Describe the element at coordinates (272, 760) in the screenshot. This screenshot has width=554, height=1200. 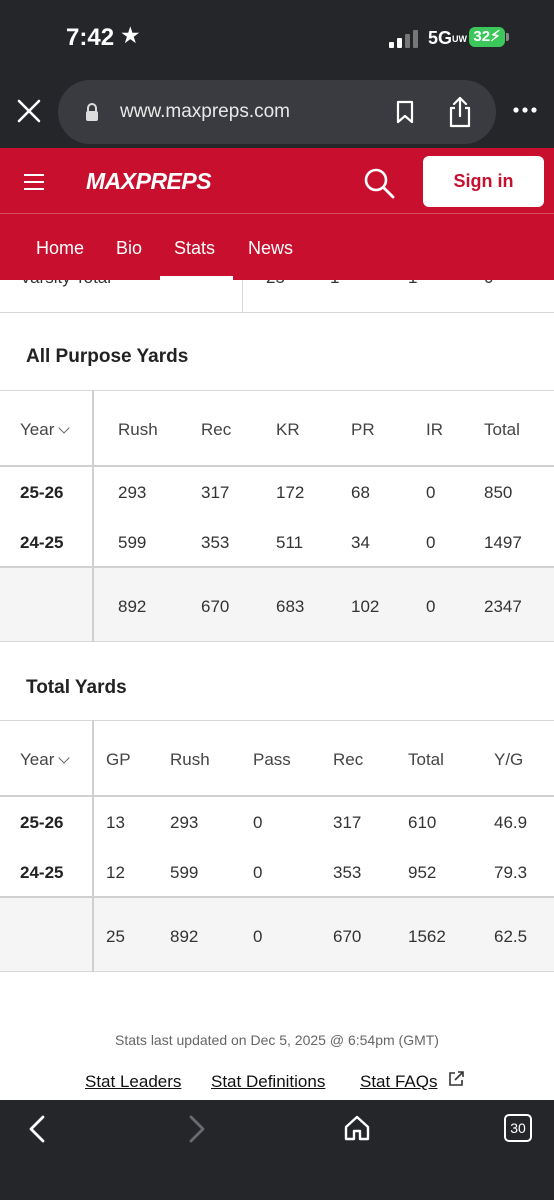
I see `column-header: Pass` at that location.